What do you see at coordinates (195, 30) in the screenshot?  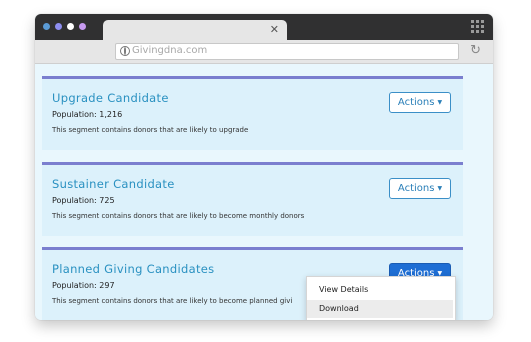 I see `browser-tab: ✕` at bounding box center [195, 30].